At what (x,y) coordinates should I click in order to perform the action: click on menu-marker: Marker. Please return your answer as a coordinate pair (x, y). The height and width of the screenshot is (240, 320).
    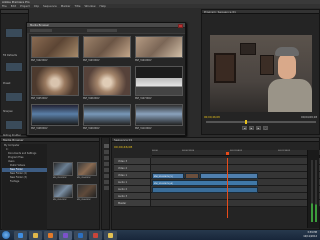
    Looking at the image, I should click on (66, 6).